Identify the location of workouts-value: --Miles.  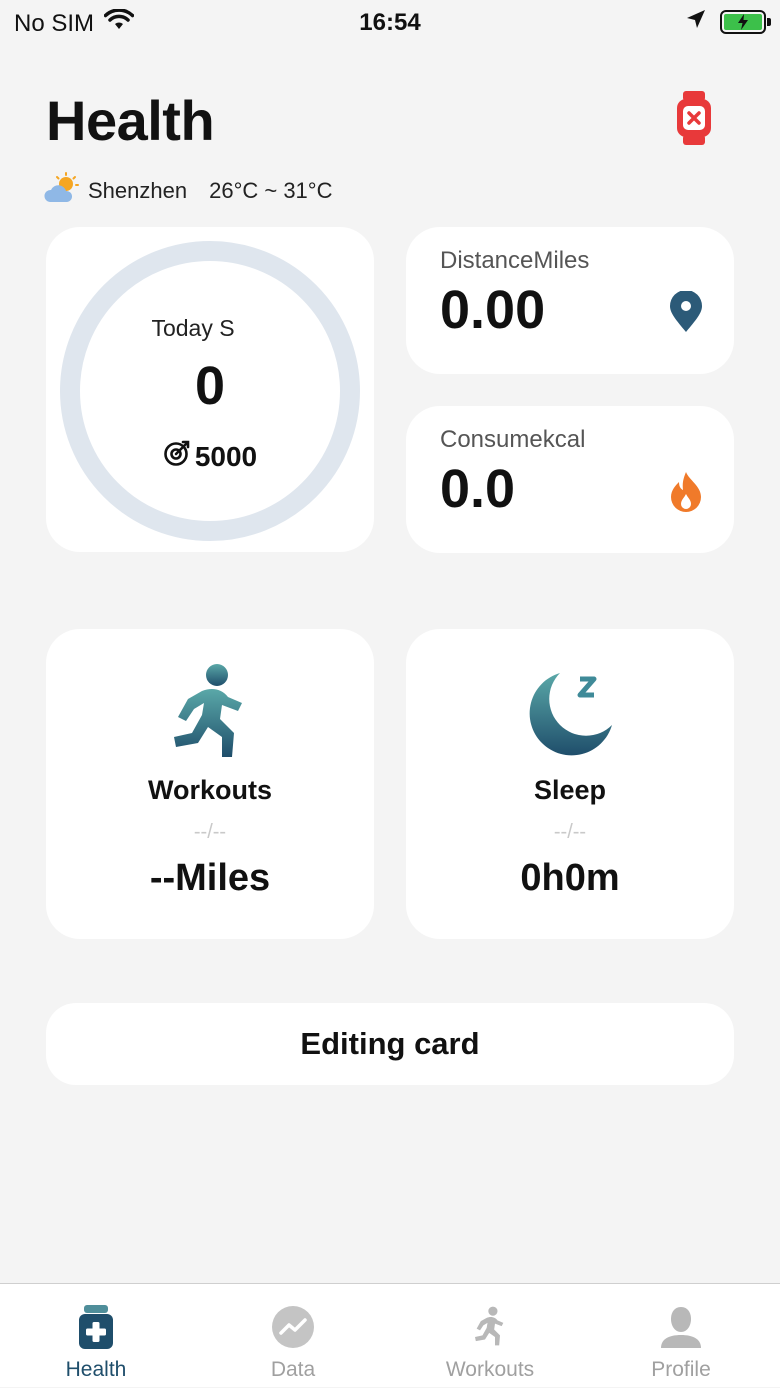
(210, 878).